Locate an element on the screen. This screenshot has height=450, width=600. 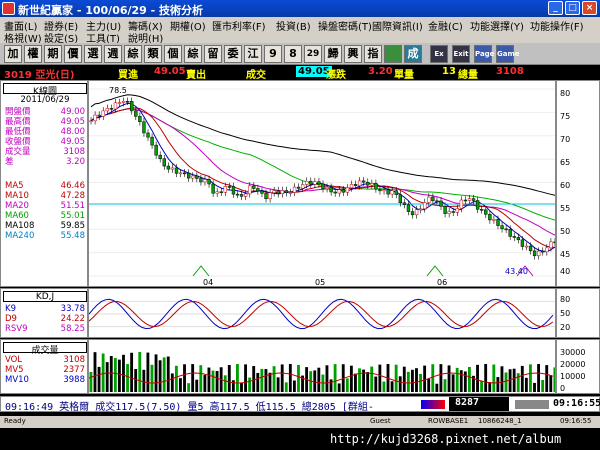
toolbar-button-category: 類 is located at coordinates (153, 54).